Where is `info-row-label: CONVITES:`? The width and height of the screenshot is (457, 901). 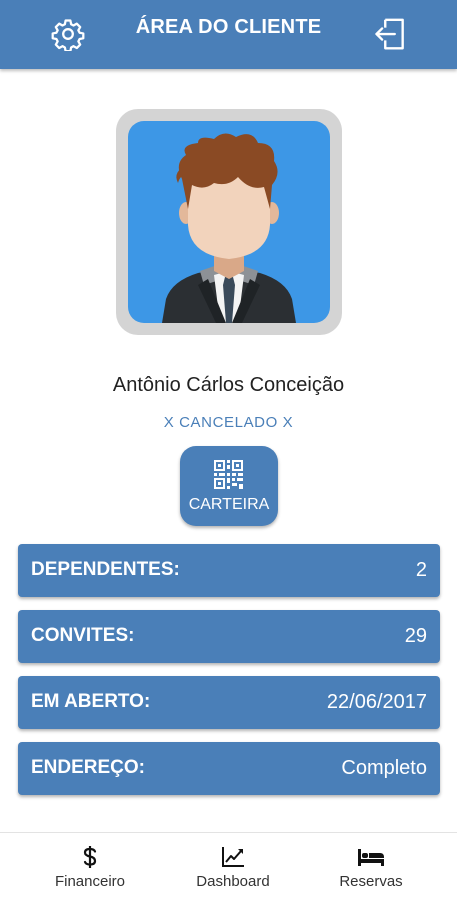 info-row-label: CONVITES: is located at coordinates (83, 635).